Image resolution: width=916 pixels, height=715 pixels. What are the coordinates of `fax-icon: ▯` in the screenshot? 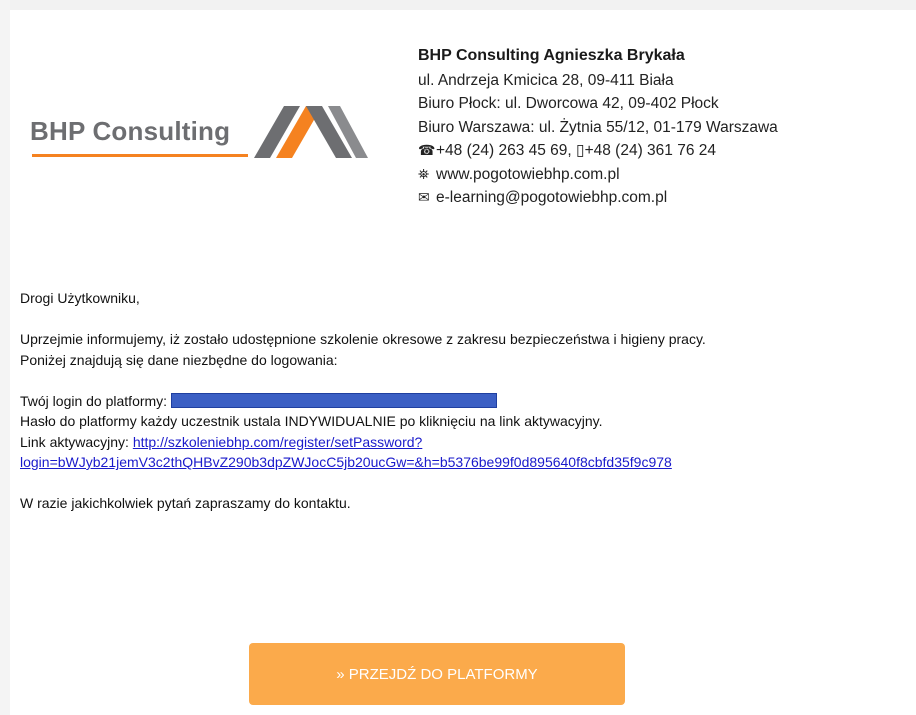 It's located at (580, 150).